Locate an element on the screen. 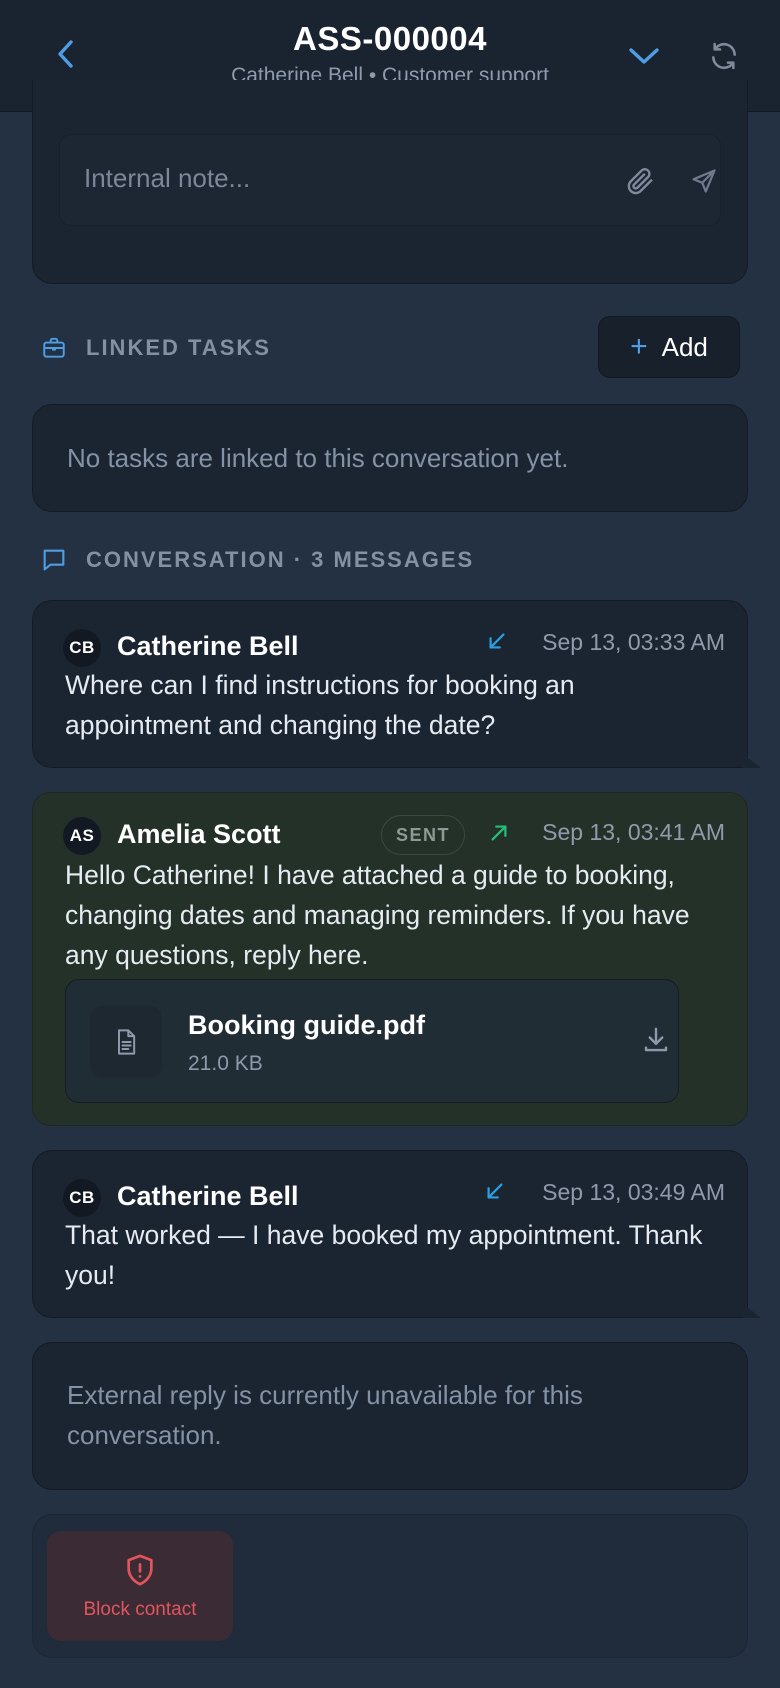  shield-alert-icon is located at coordinates (140, 1570).